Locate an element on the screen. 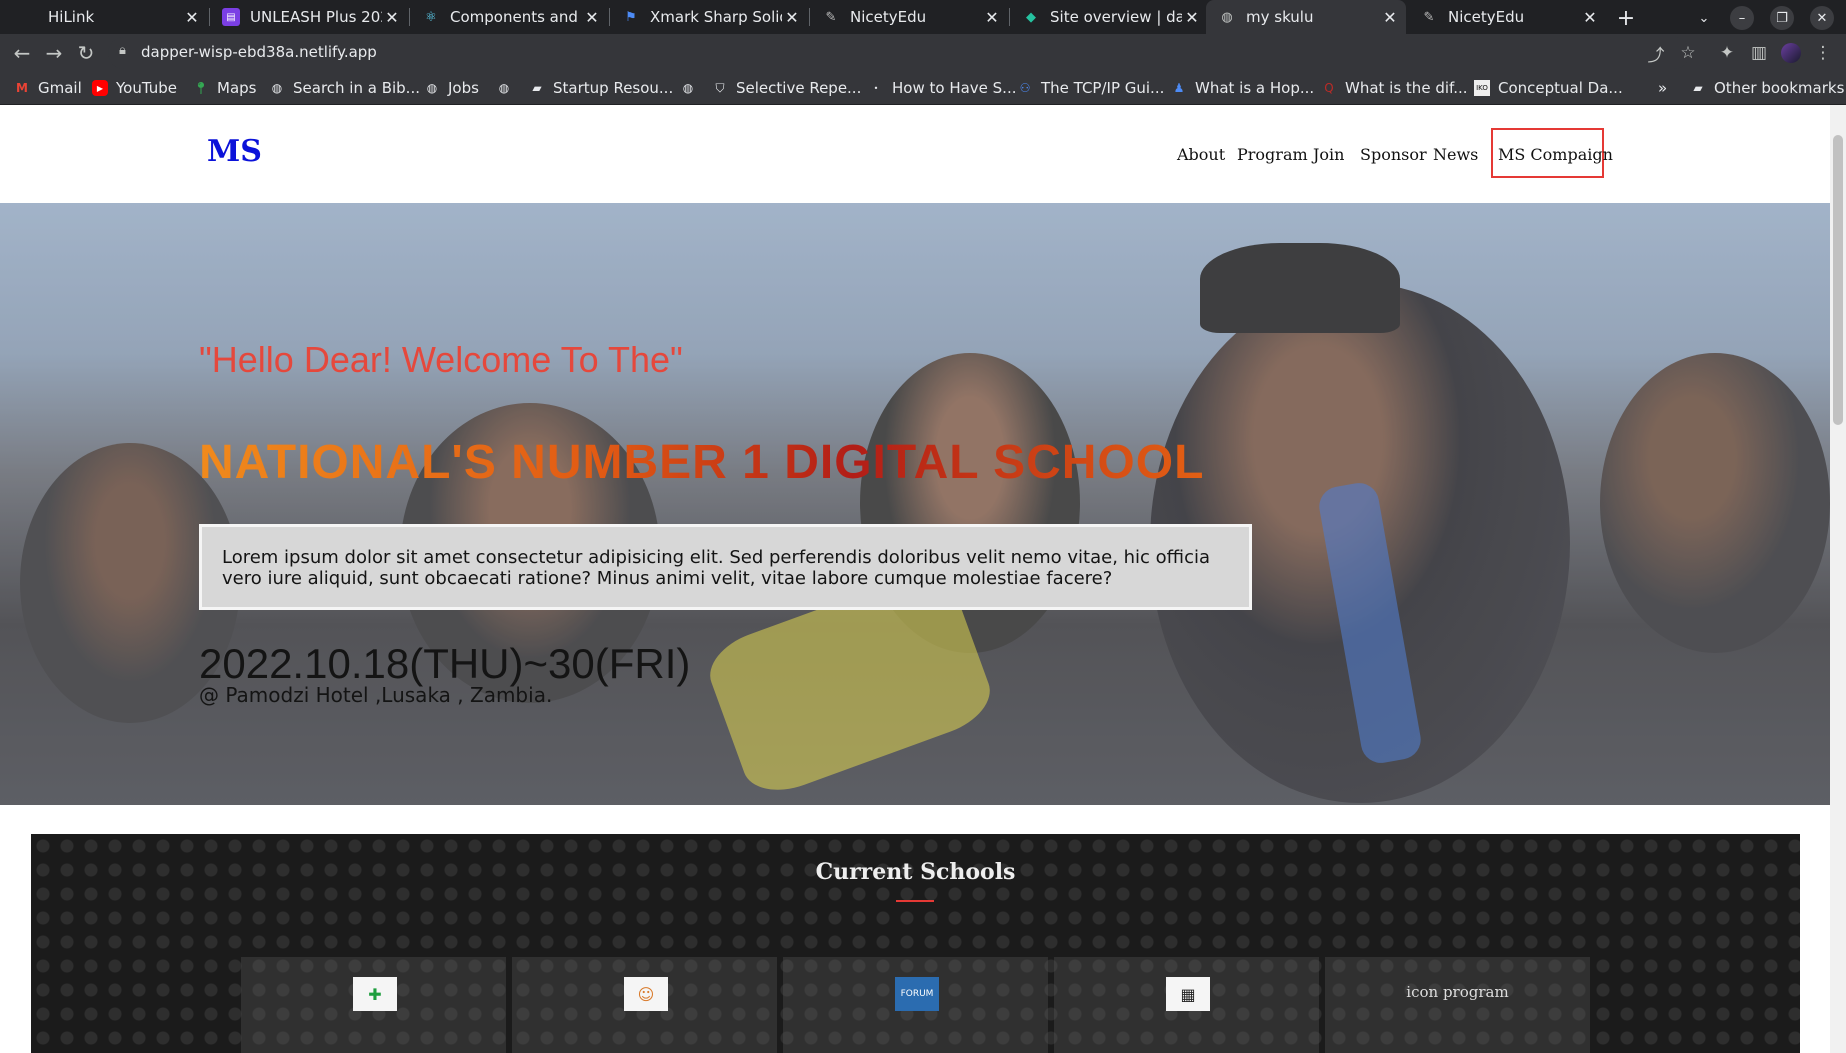 This screenshot has height=1053, width=1846. nav-ms-compaign-button: MS Compaign is located at coordinates (1552, 153).